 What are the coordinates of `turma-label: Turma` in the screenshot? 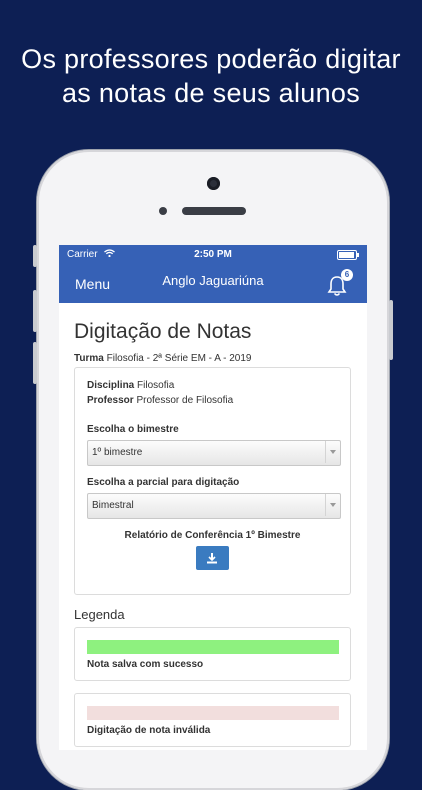 It's located at (89, 358).